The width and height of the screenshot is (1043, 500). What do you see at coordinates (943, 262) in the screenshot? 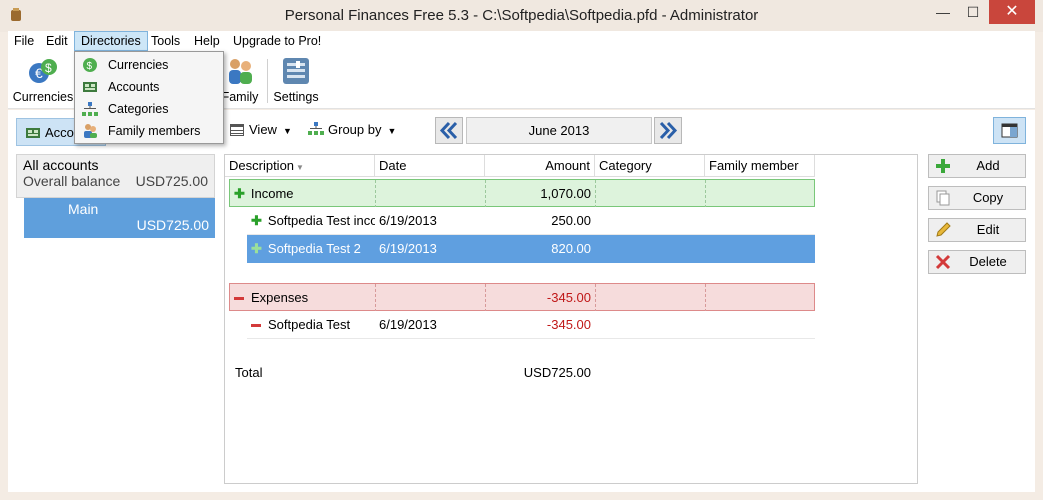
I see `delete-x-icon` at bounding box center [943, 262].